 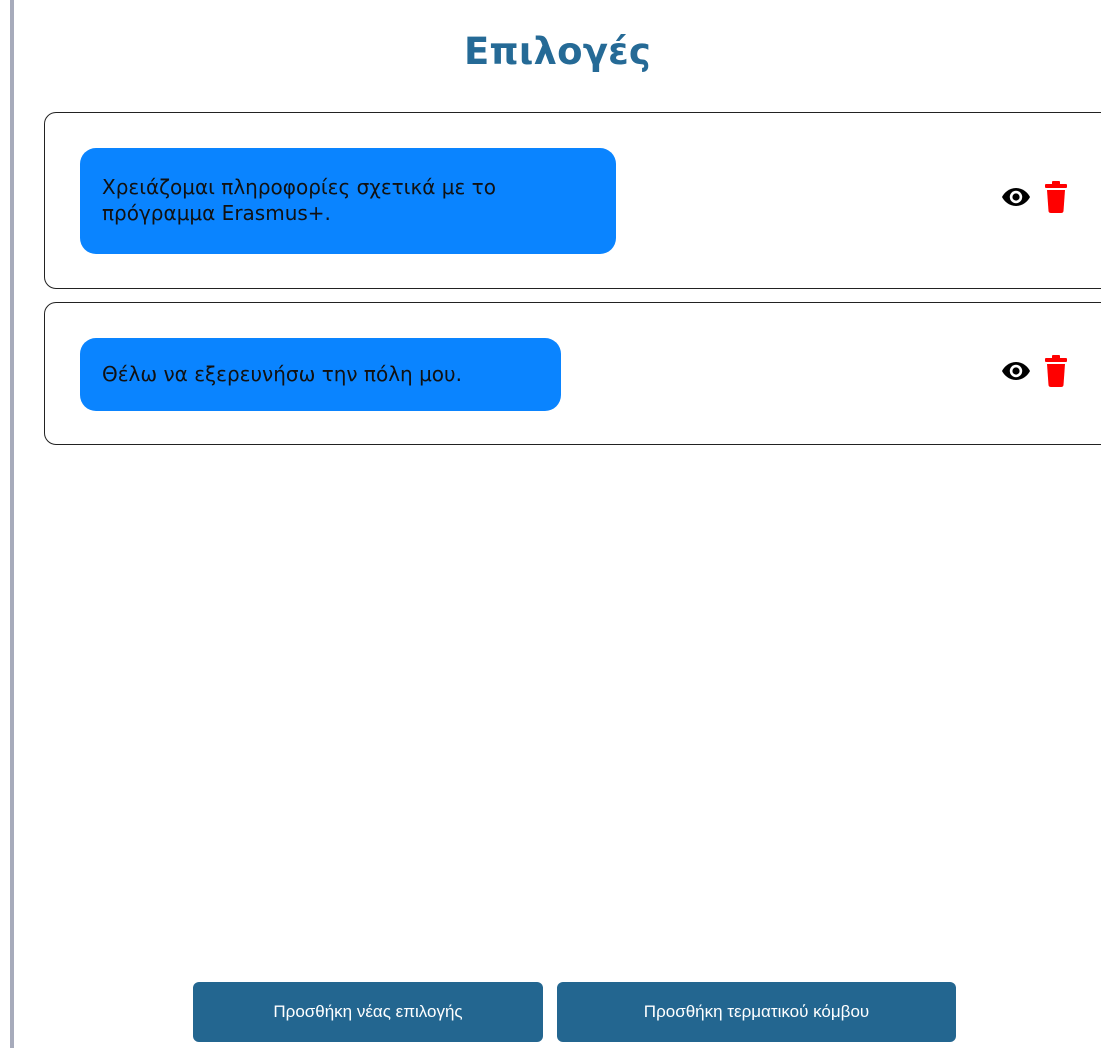 What do you see at coordinates (320, 374) in the screenshot?
I see `option-text-bubble: Θέλω να εξερευνήσω την πόλη μου.` at bounding box center [320, 374].